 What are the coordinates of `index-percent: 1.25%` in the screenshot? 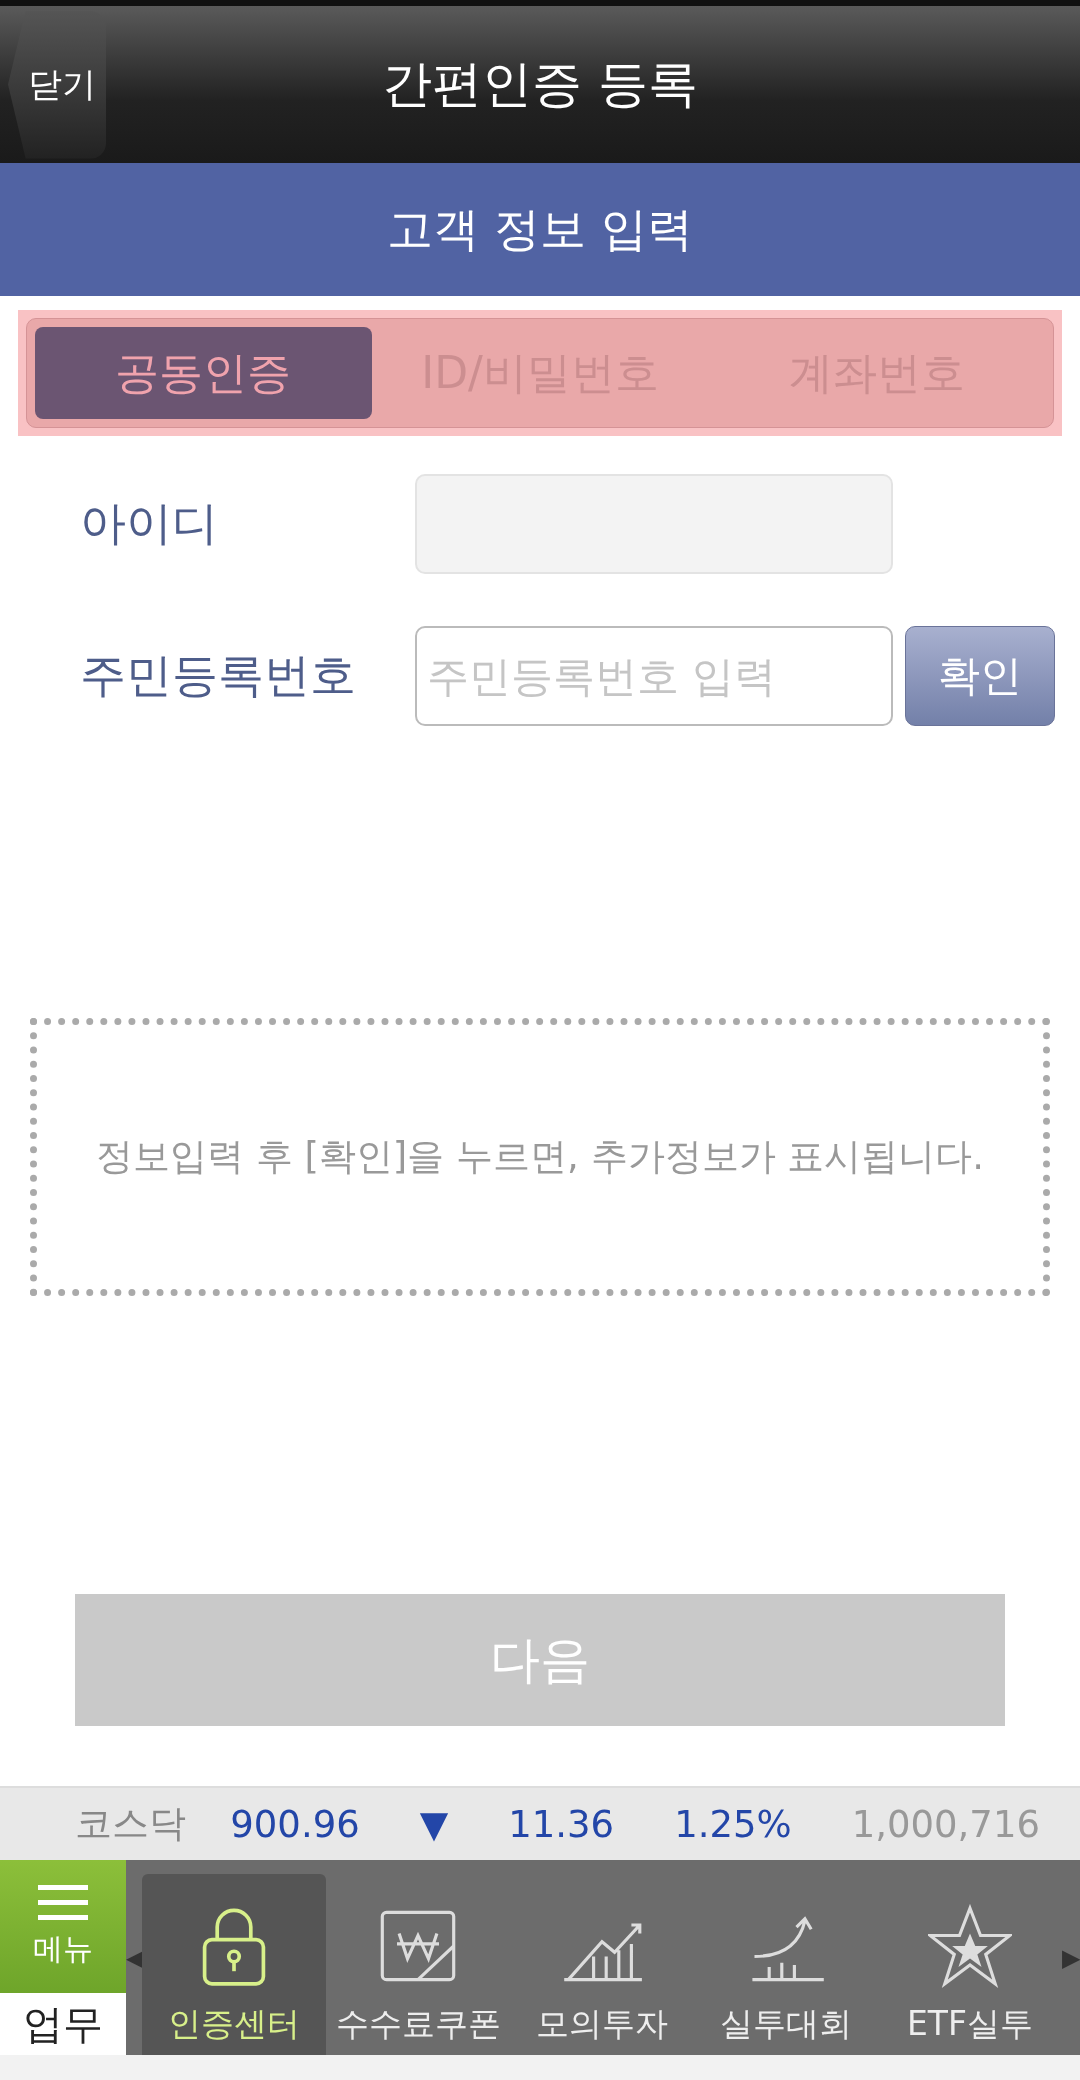 It's located at (733, 1824).